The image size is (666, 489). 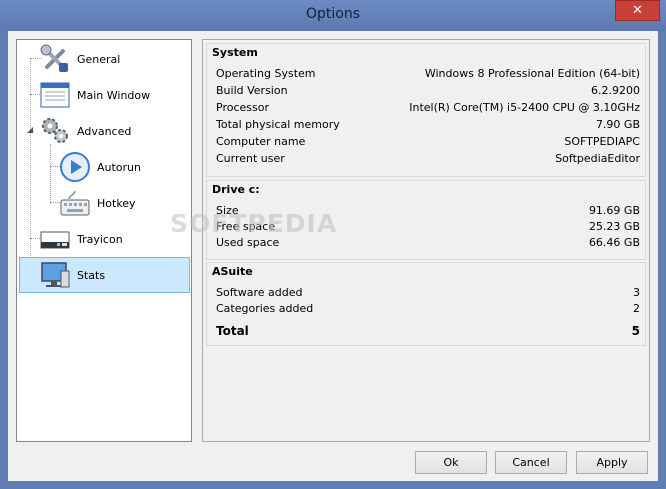 What do you see at coordinates (232, 271) in the screenshot?
I see `group-title: ASuite` at bounding box center [232, 271].